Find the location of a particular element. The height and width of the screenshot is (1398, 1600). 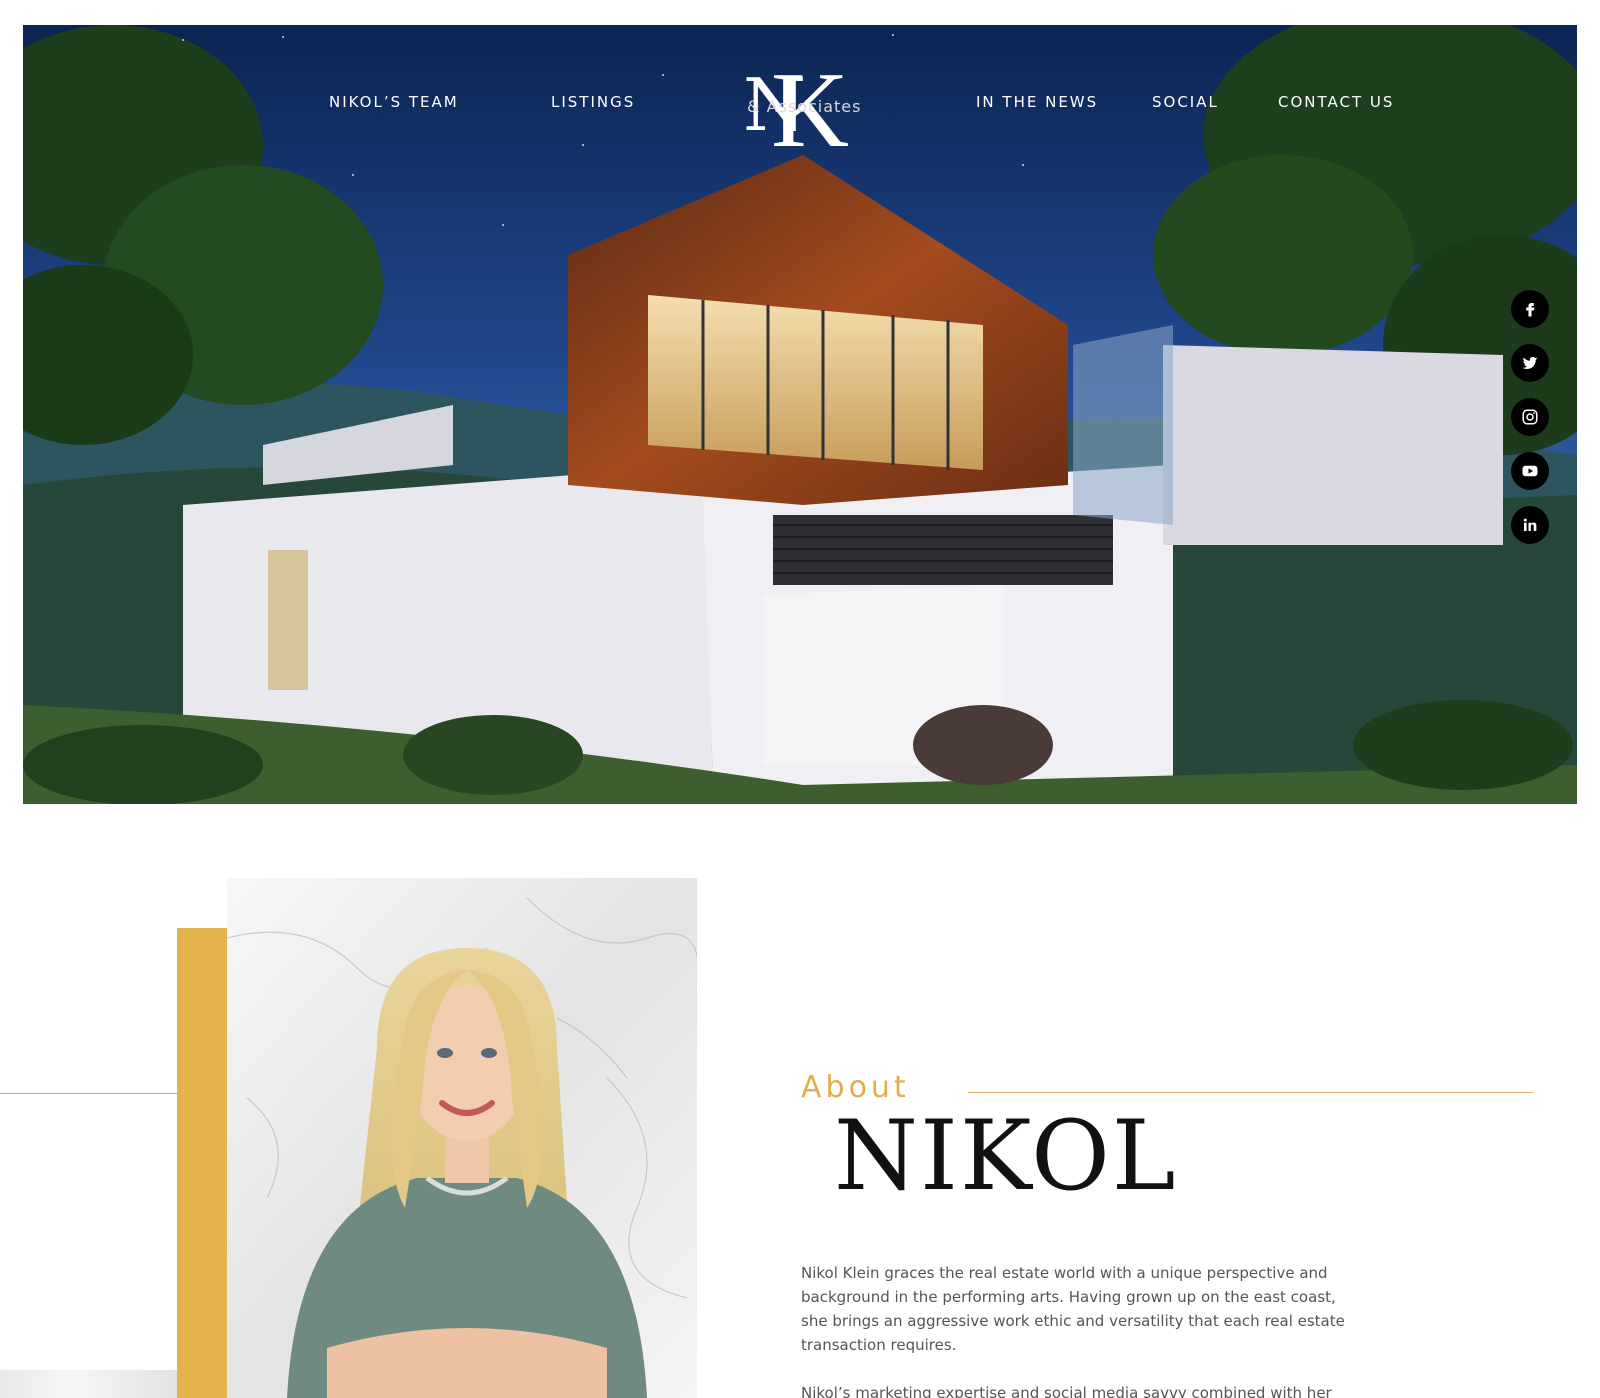

twitter-icon is located at coordinates (1530, 363).